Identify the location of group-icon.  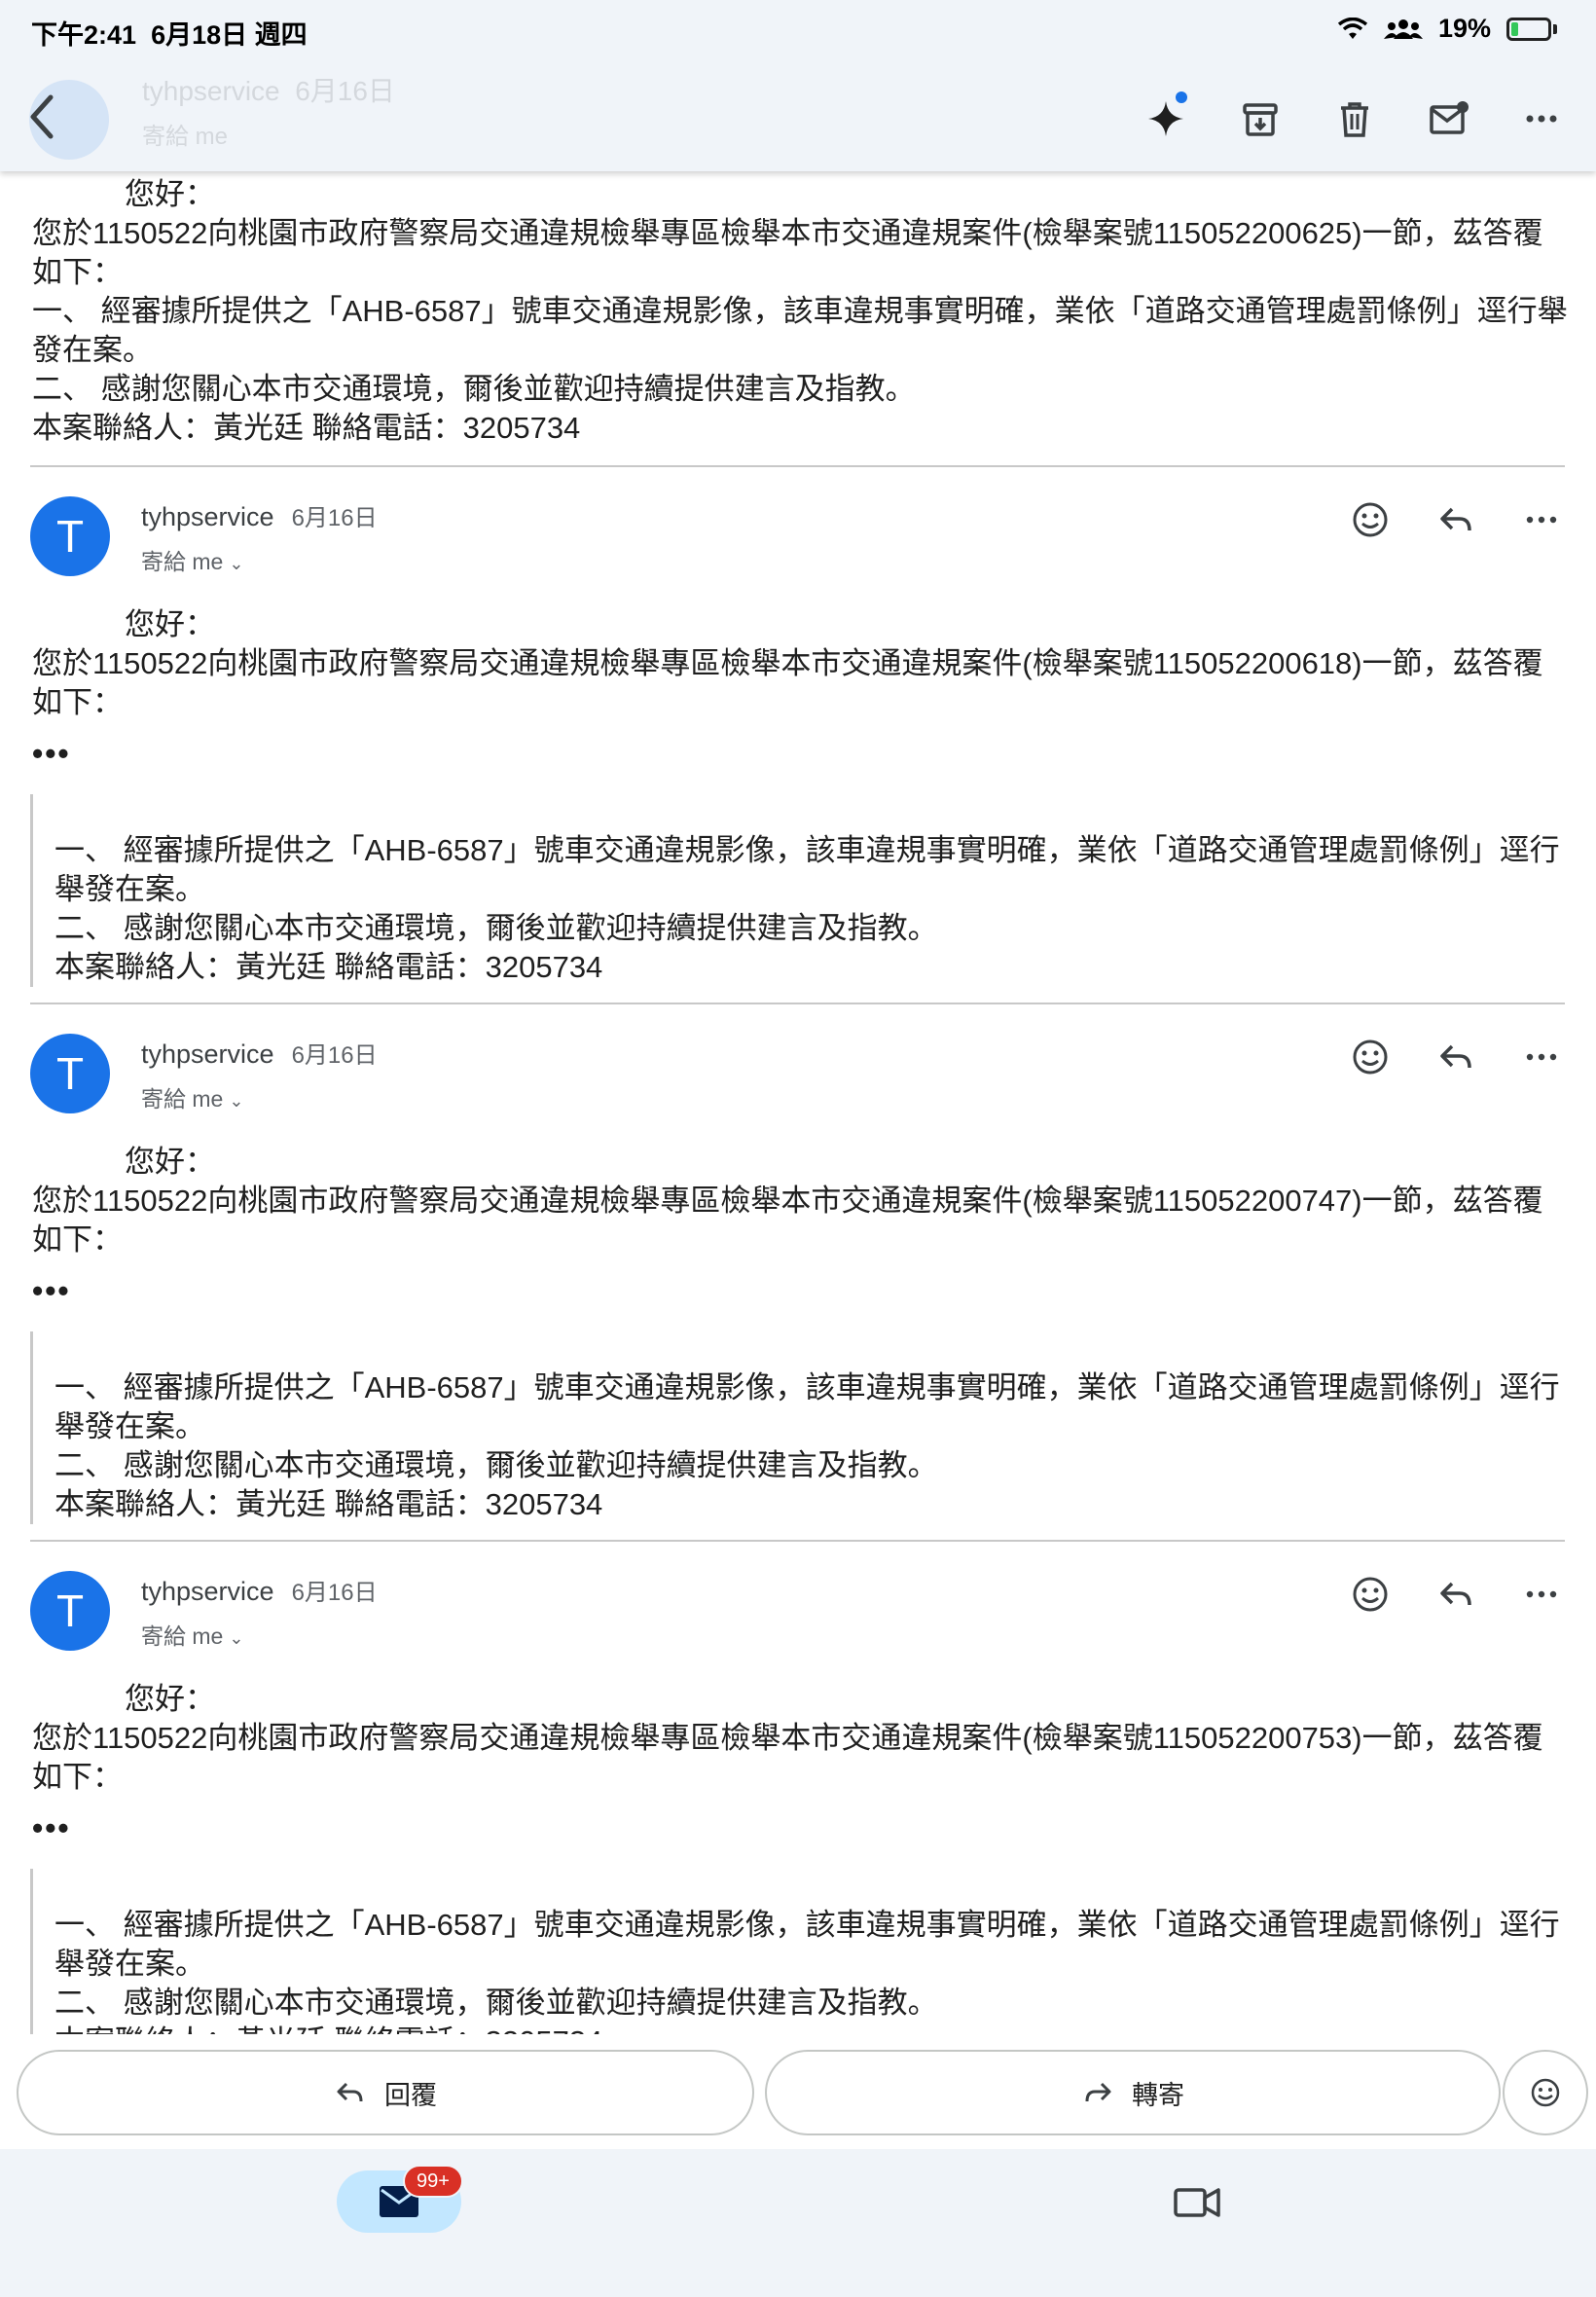
(1403, 28).